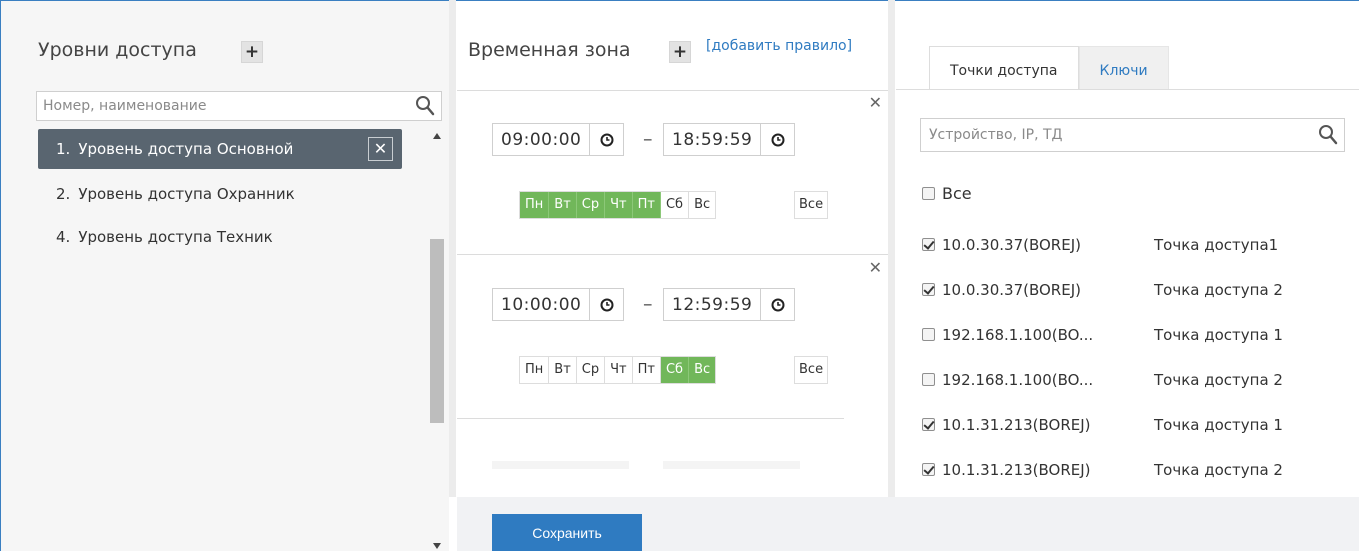  Describe the element at coordinates (779, 46) in the screenshot. I see `add-rule-link: [добавить правило]` at that location.